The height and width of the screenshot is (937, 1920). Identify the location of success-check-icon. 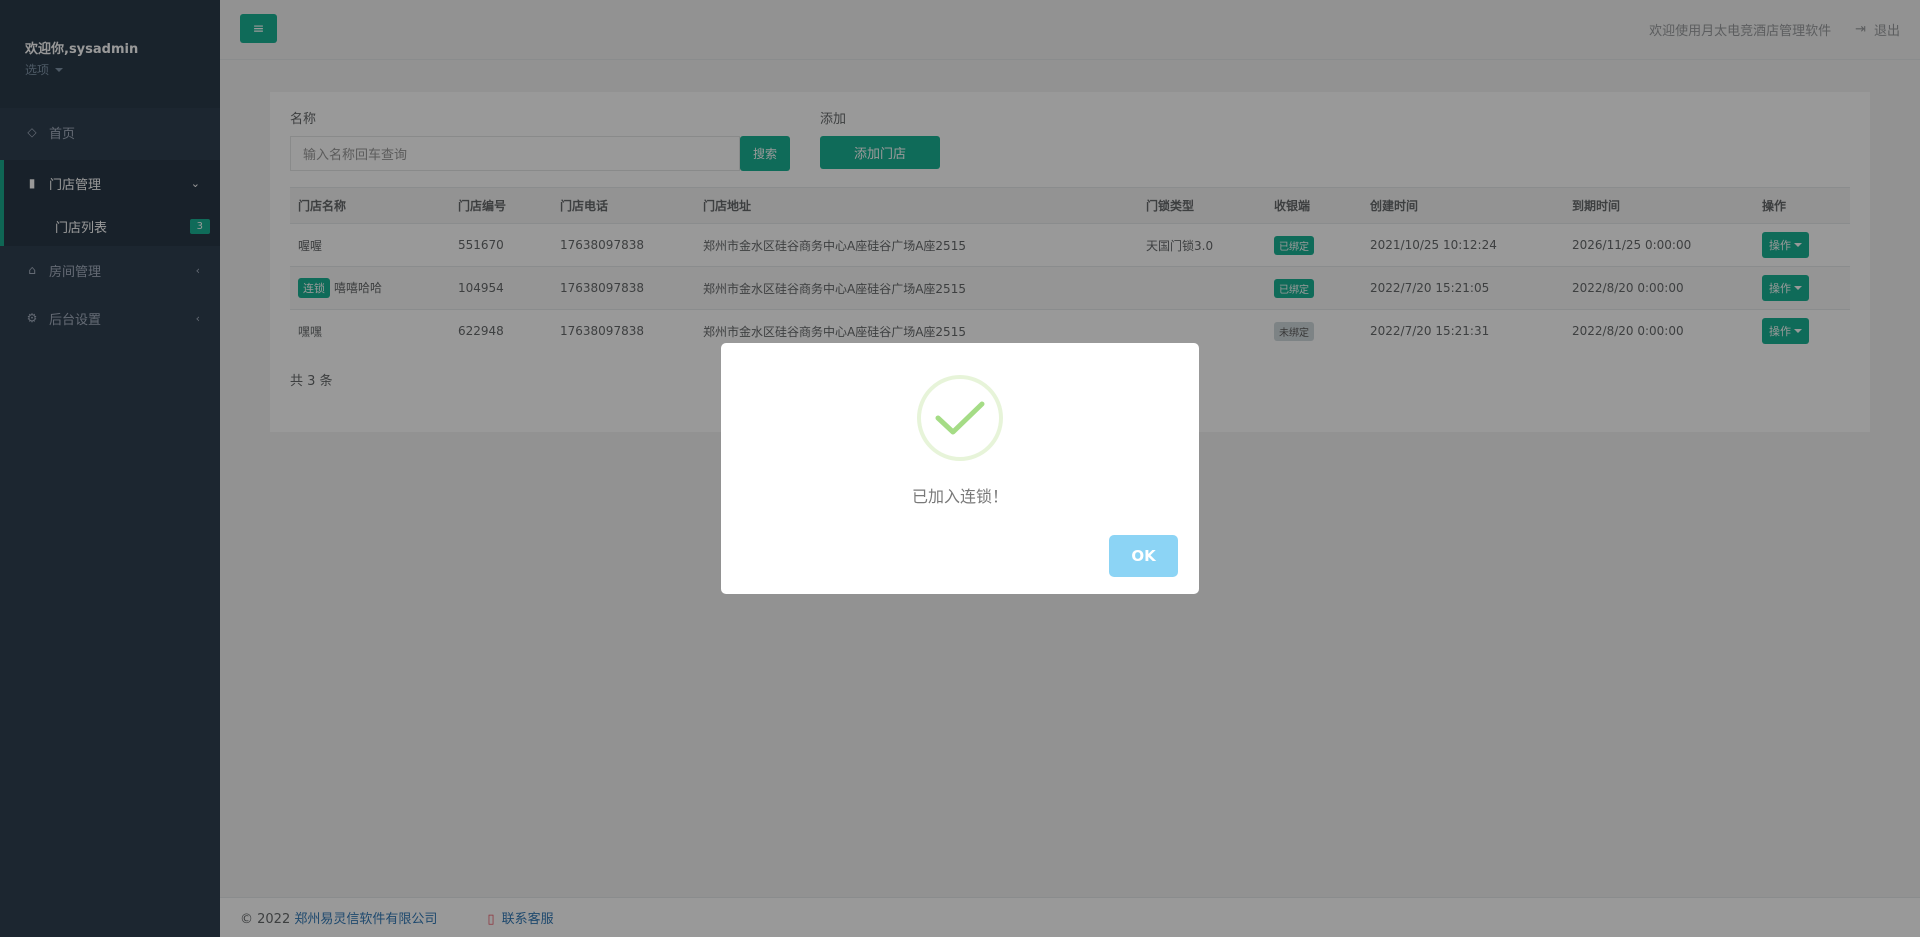
(960, 418).